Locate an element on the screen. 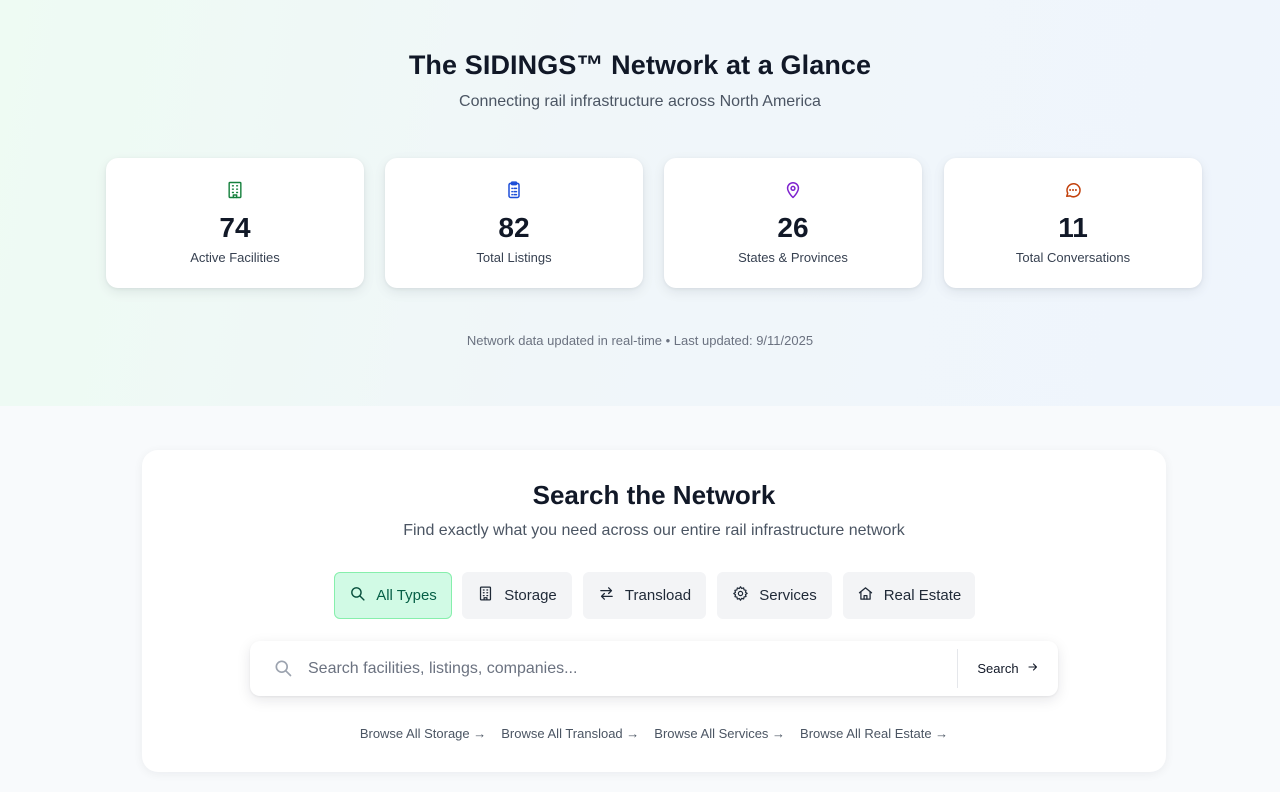 The width and height of the screenshot is (1280, 792). arrow-right-icon is located at coordinates (1033, 668).